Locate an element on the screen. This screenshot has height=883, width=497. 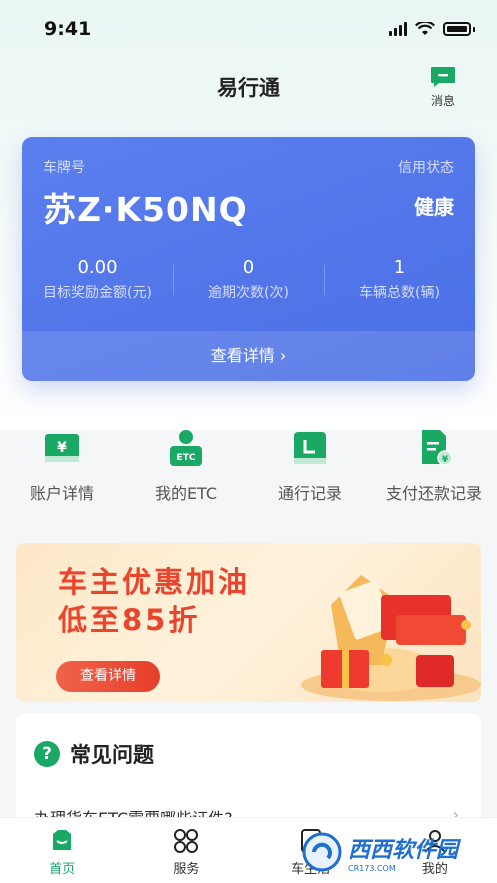
stat-label: 车辆总数(辆) is located at coordinates (399, 293).